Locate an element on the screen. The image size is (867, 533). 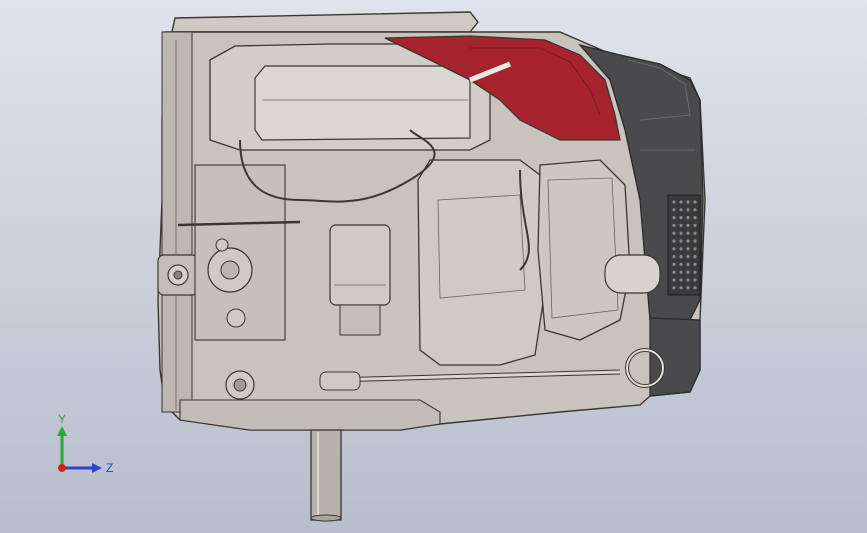
left-panel is located at coordinates (177, 222).